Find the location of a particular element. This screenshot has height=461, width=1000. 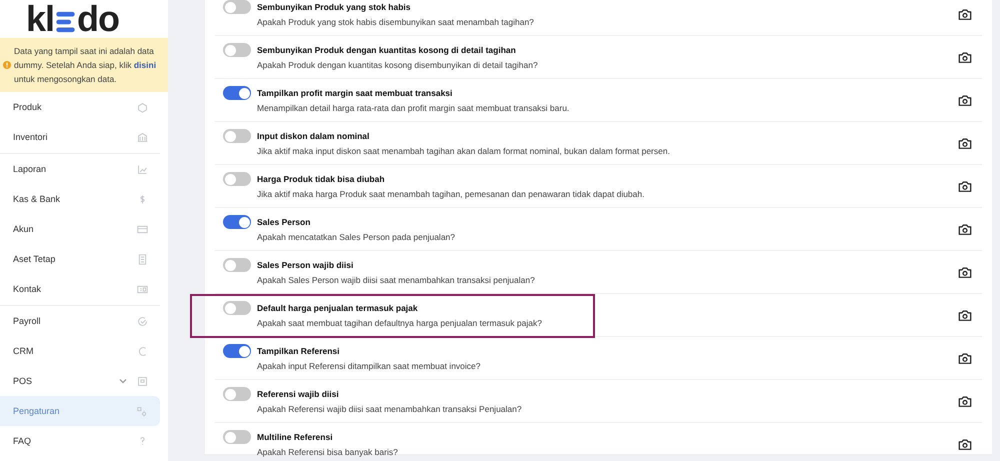

menu-item: Kas & Bank is located at coordinates (80, 199).